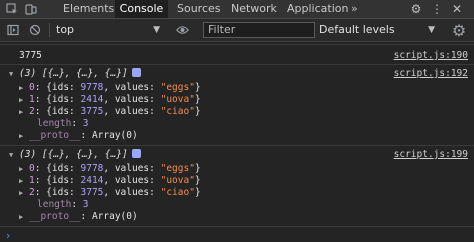  I want to click on console-toolbar: top ▼ Filter Default levels ▼ ⚙, so click(237, 30).